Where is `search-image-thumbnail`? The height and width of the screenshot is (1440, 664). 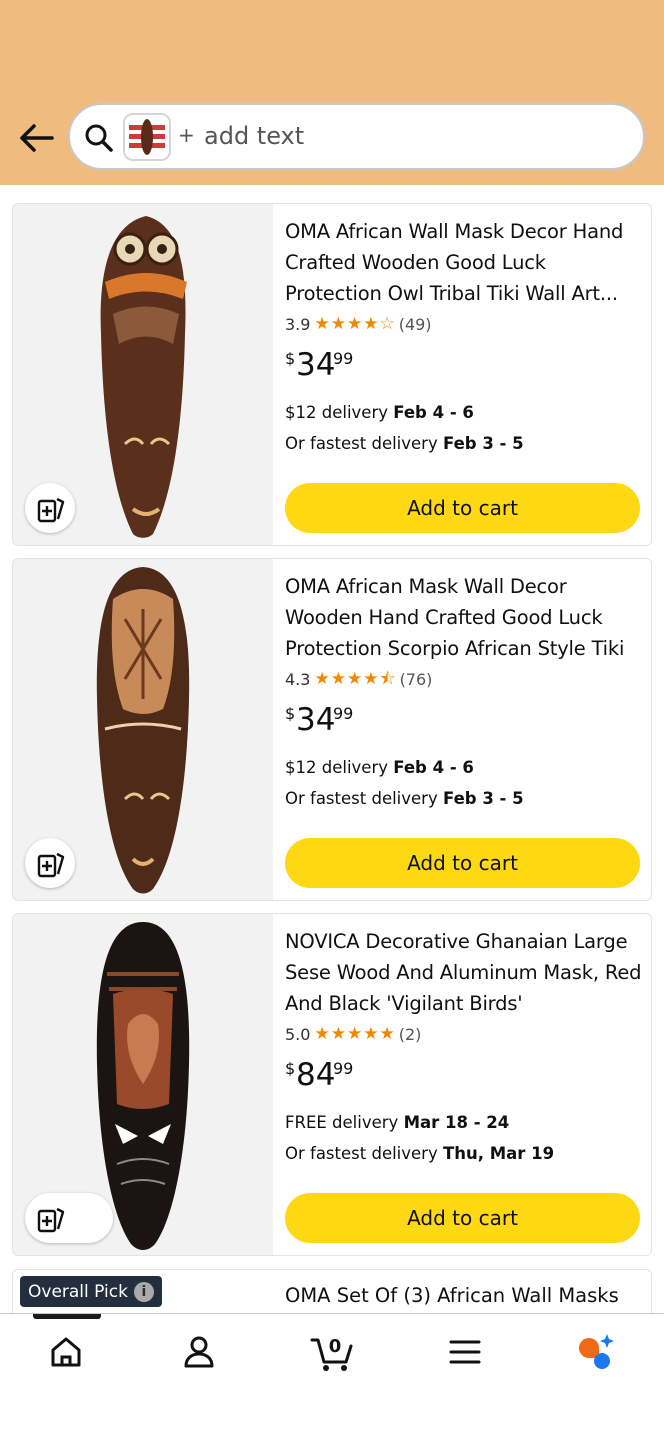
search-image-thumbnail is located at coordinates (147, 137).